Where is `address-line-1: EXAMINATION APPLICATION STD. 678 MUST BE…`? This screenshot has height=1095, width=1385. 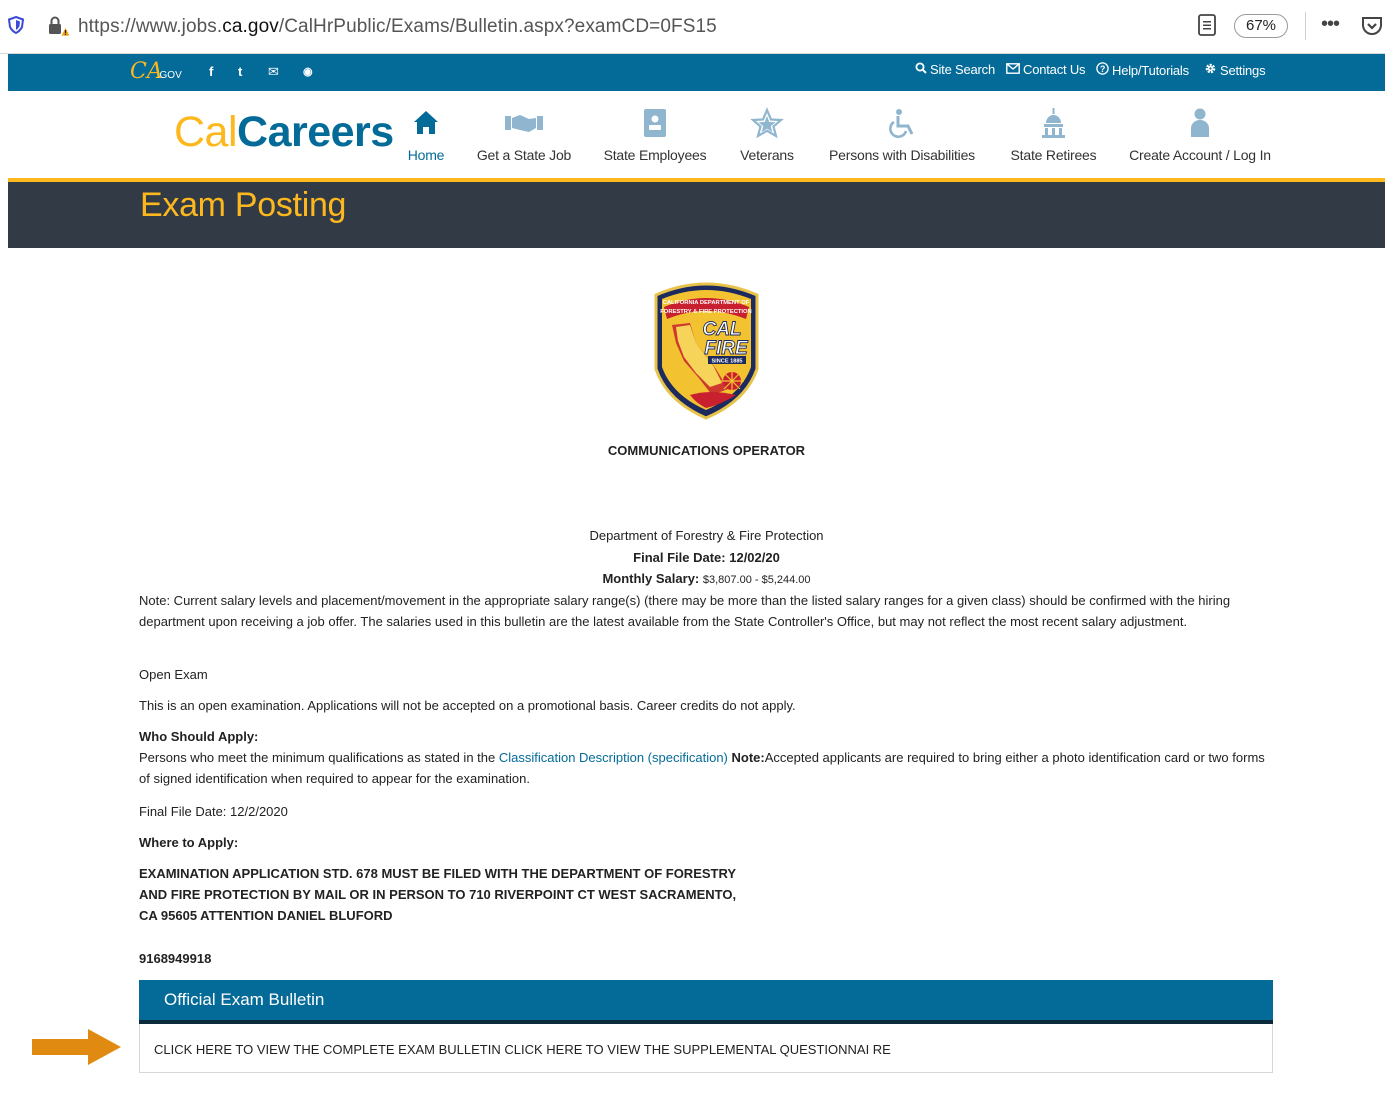 address-line-1: EXAMINATION APPLICATION STD. 678 MUST BE… is located at coordinates (438, 873).